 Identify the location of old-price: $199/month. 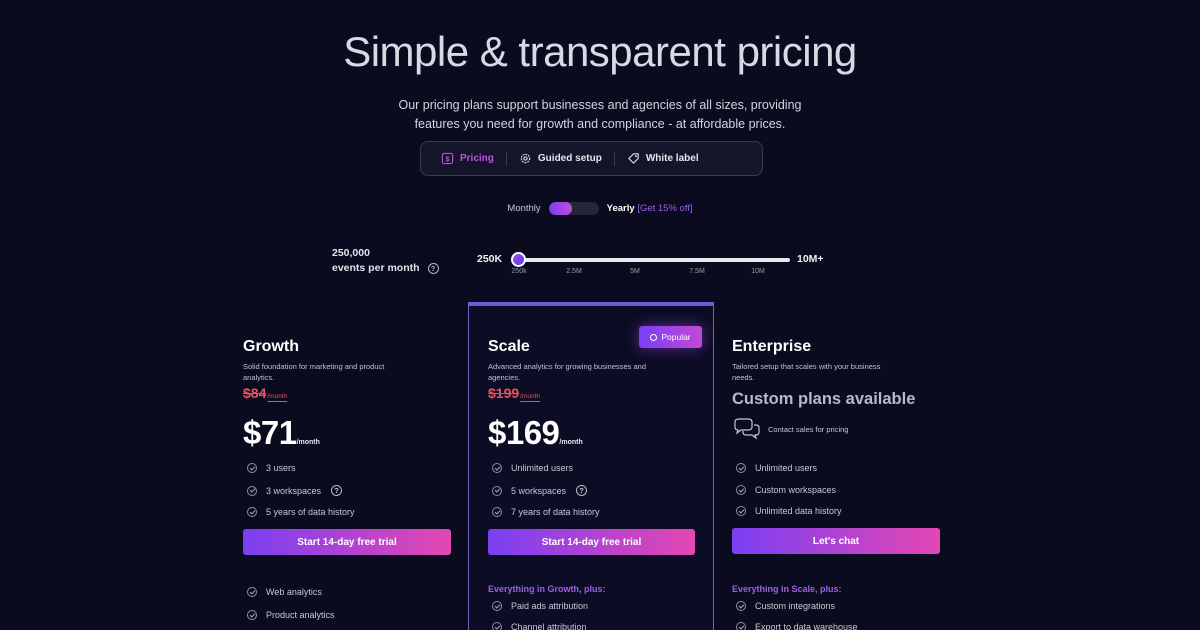
(514, 393).